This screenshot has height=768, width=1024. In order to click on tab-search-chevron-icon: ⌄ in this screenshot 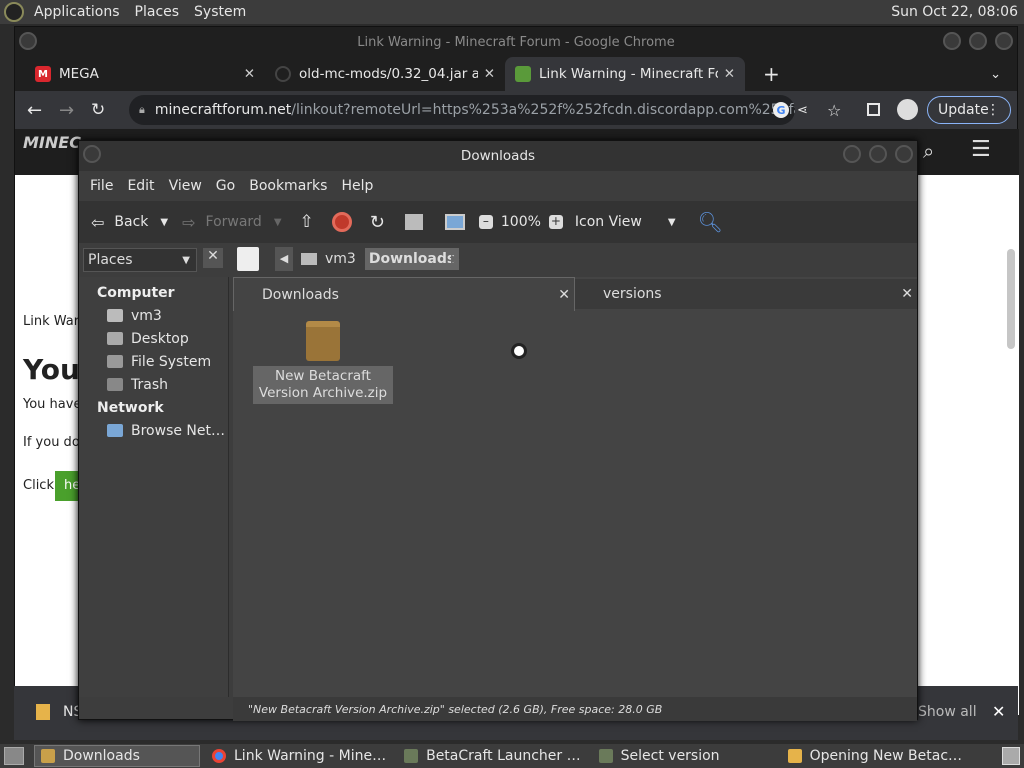, I will do `click(995, 74)`.